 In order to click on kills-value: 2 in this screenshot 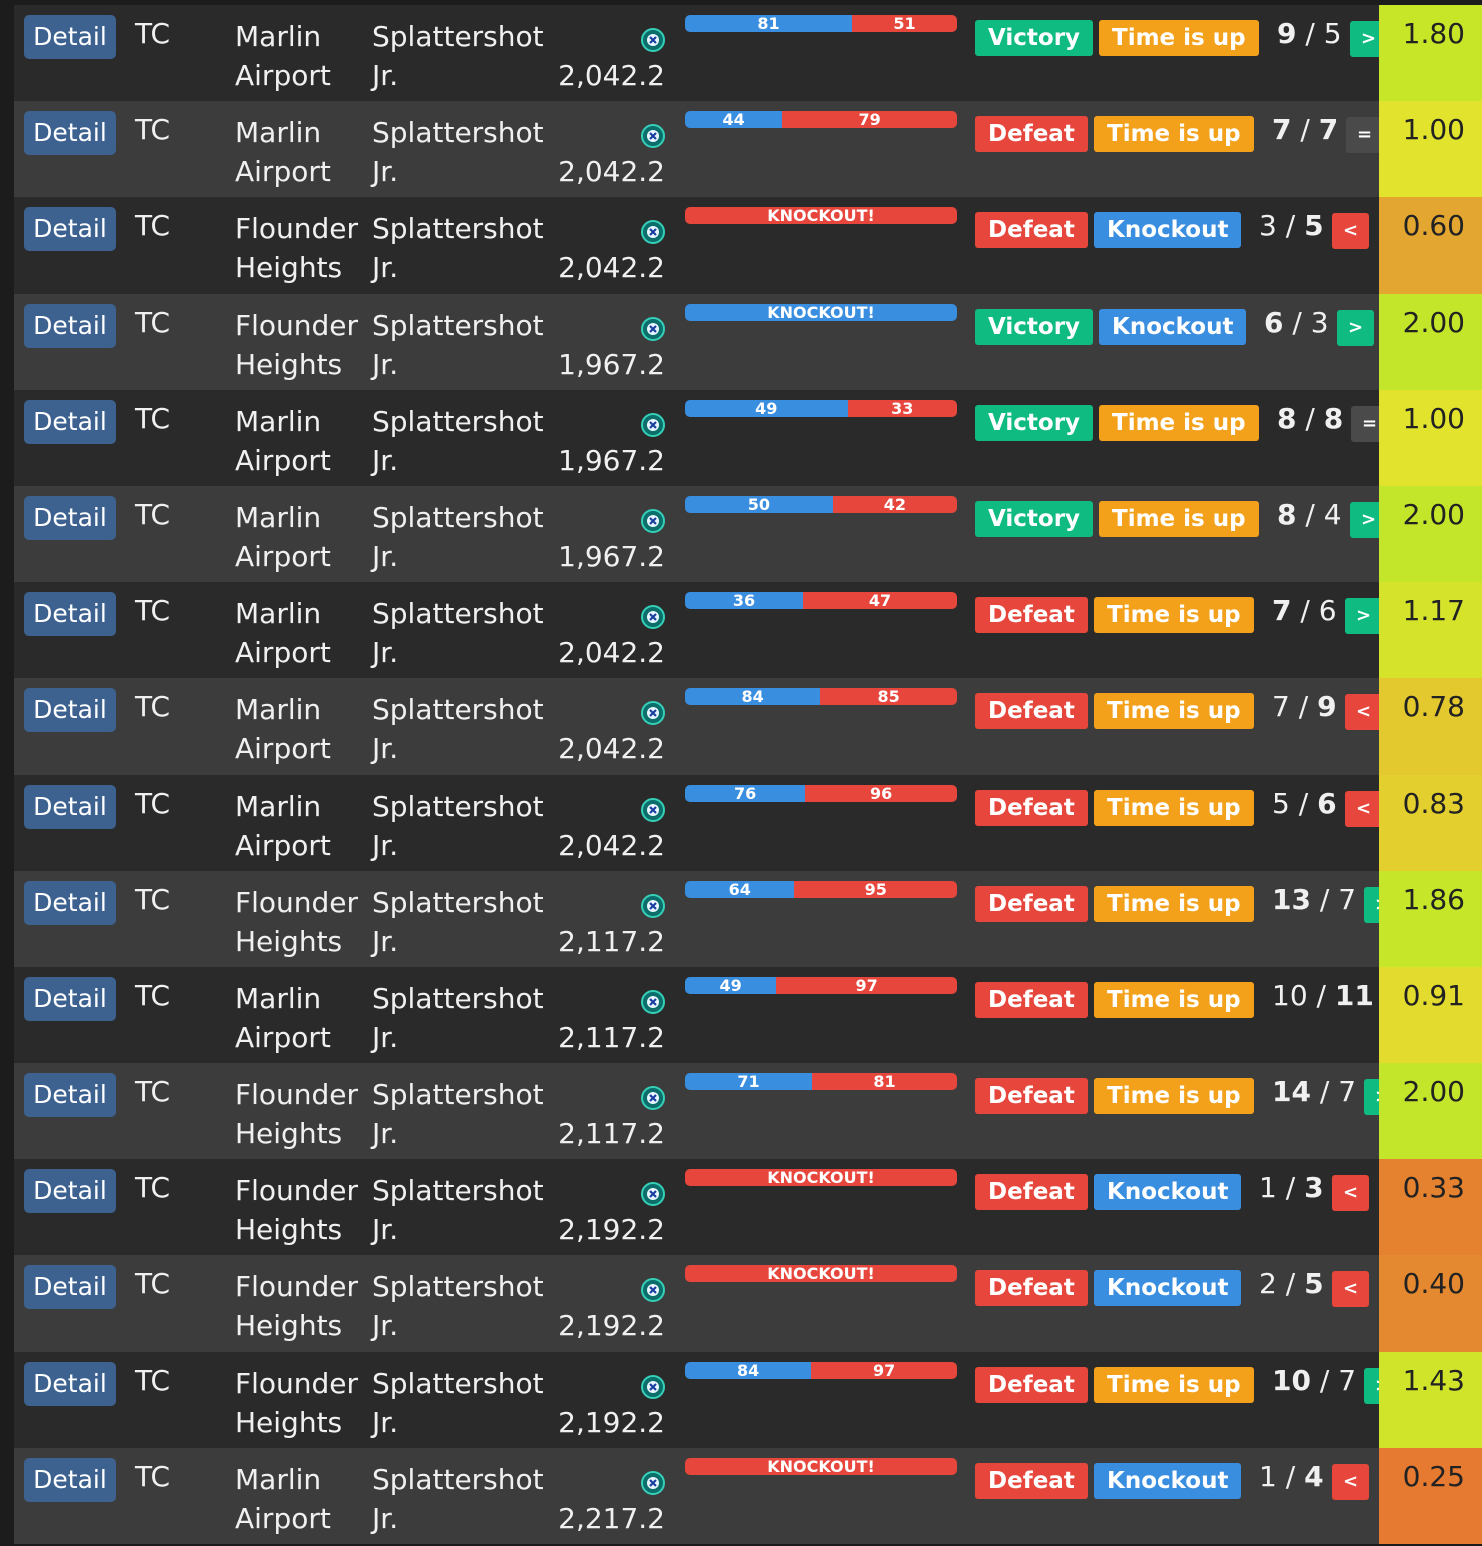, I will do `click(1268, 1284)`.